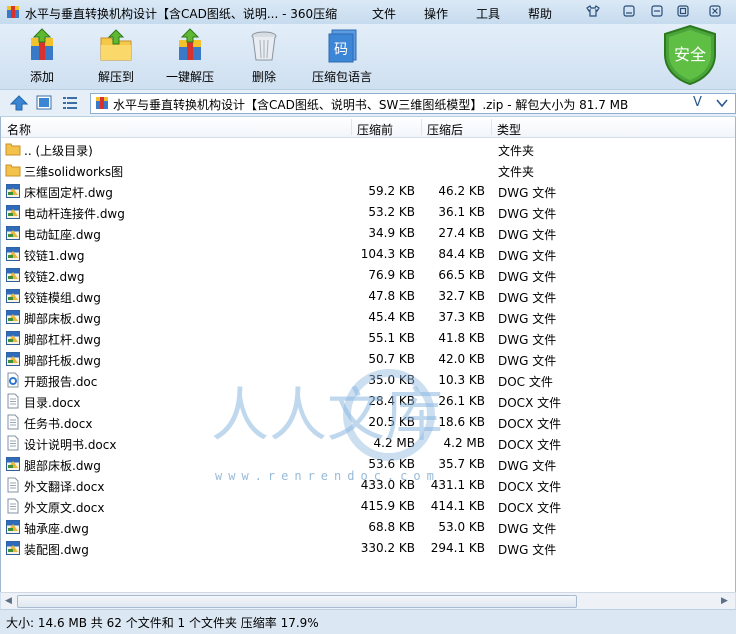 The width and height of the screenshot is (736, 634). I want to click on doc-file-icon, so click(13, 380).